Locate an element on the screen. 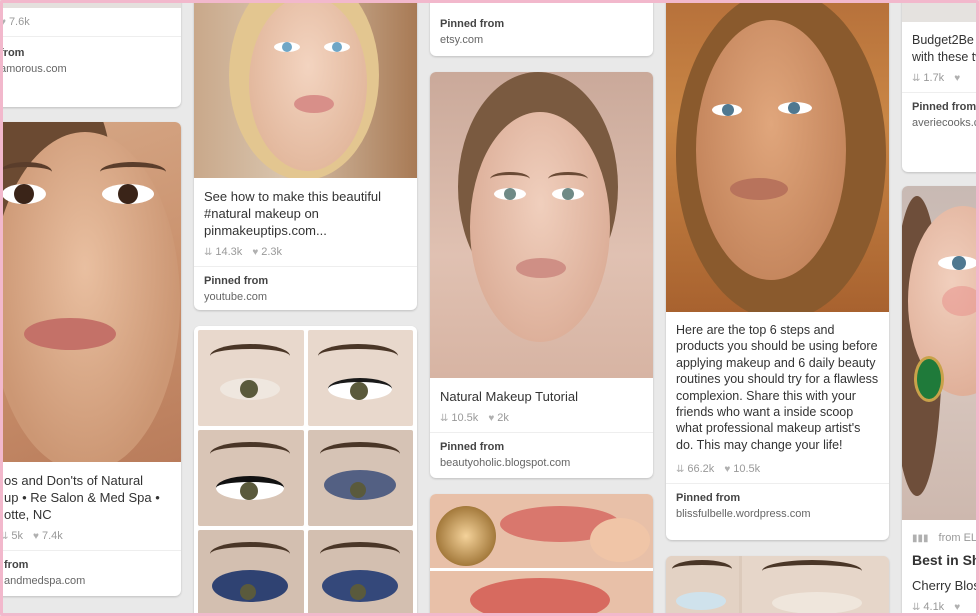 Image resolution: width=979 pixels, height=616 pixels. repin-count: ⇊ 4.1k is located at coordinates (928, 607).